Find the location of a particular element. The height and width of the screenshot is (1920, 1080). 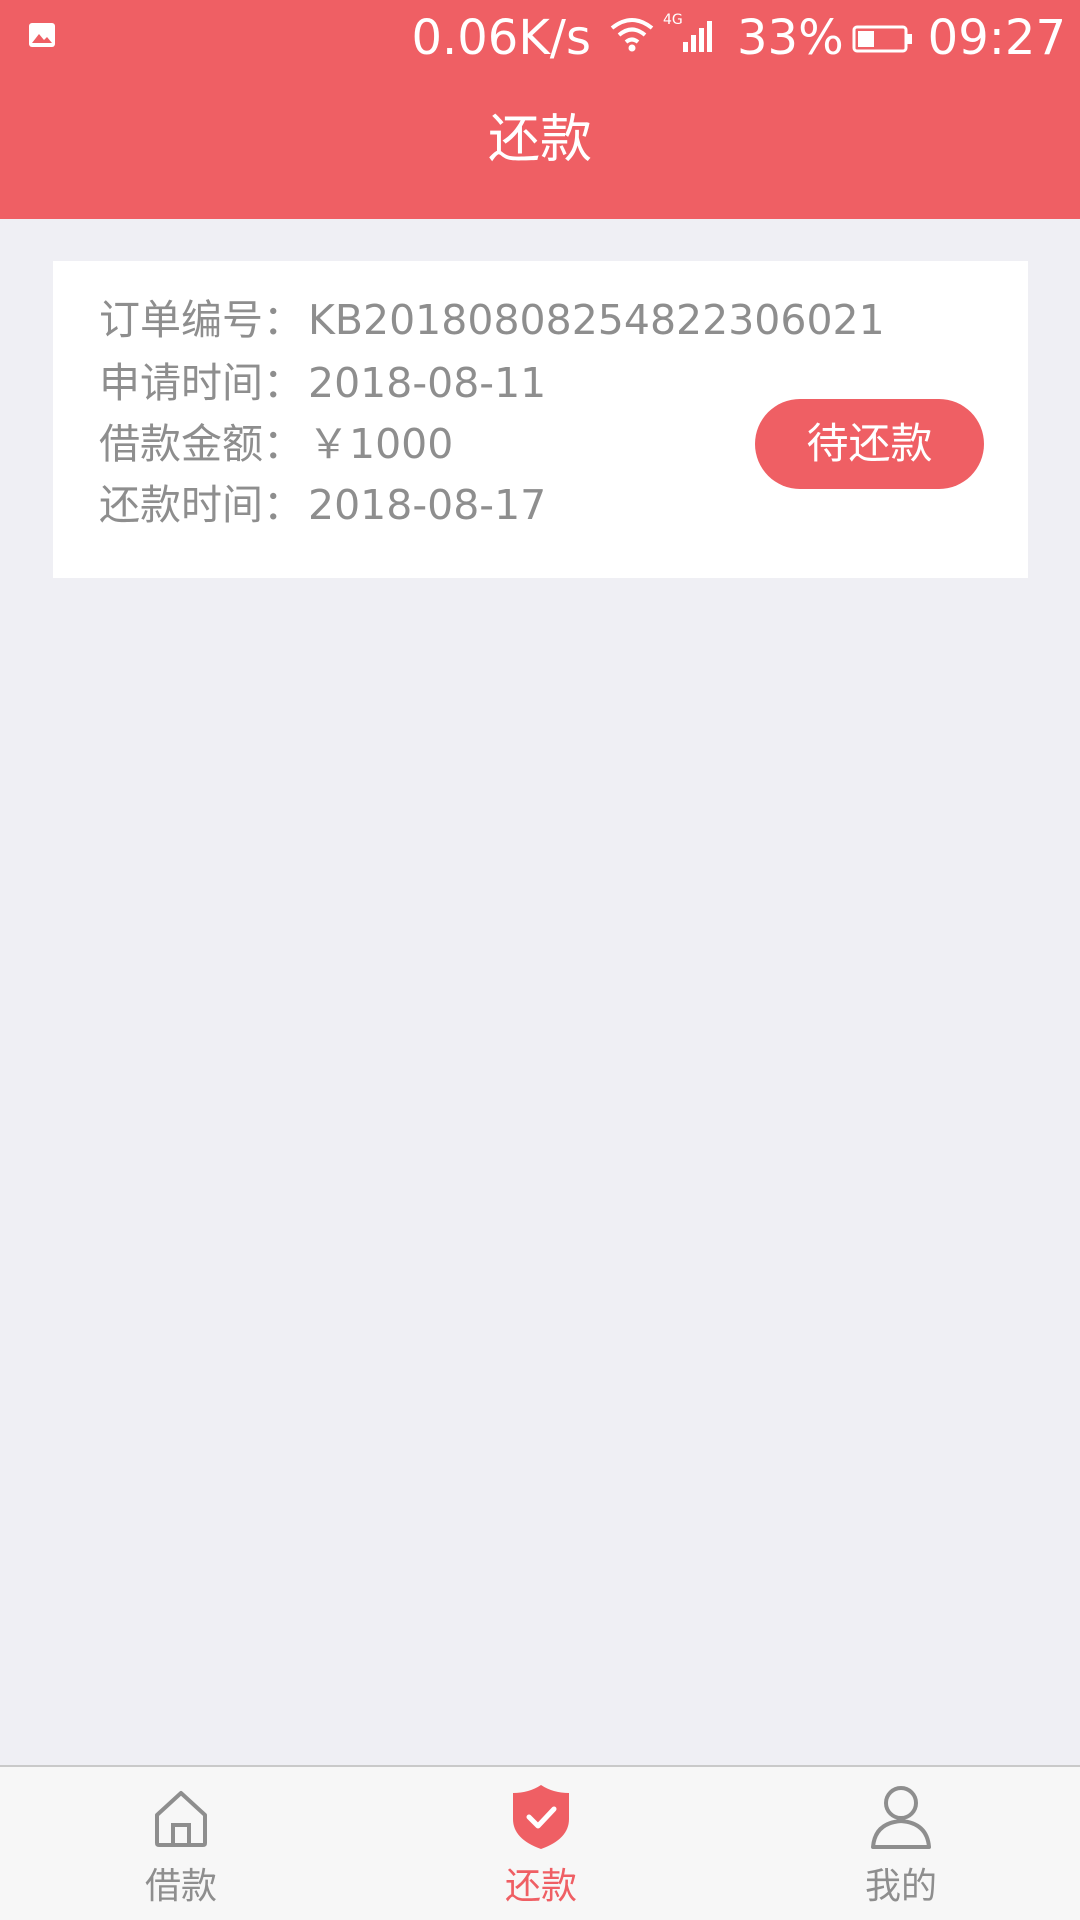

battery-percent: 33% is located at coordinates (790, 38).